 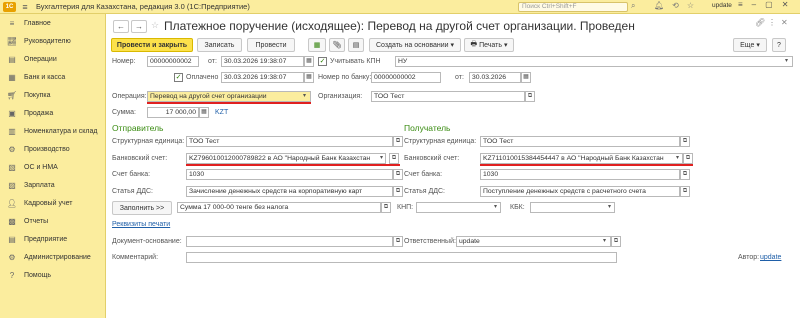 I want to click on post-and-close-button: Провести и закрыть, so click(x=152, y=45).